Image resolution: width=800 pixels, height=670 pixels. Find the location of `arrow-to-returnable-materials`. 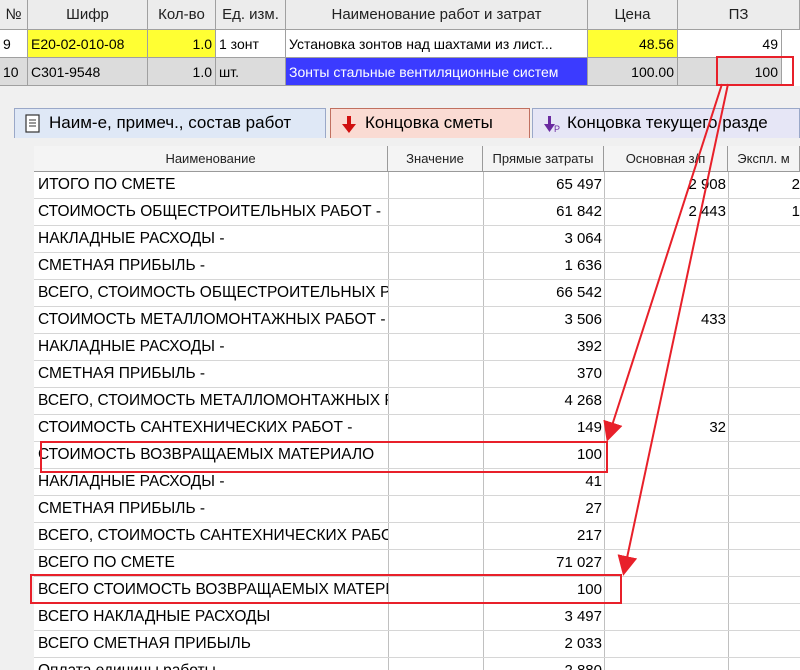

arrow-to-returnable-materials is located at coordinates (663, 262).